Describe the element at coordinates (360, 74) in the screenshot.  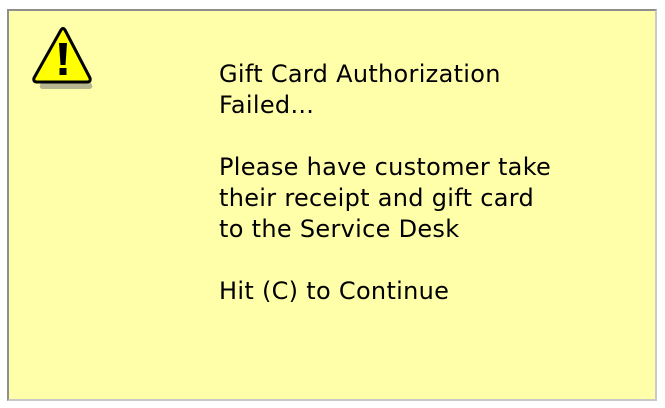
I see `error-title-line-1: Gift Card Authorization` at that location.